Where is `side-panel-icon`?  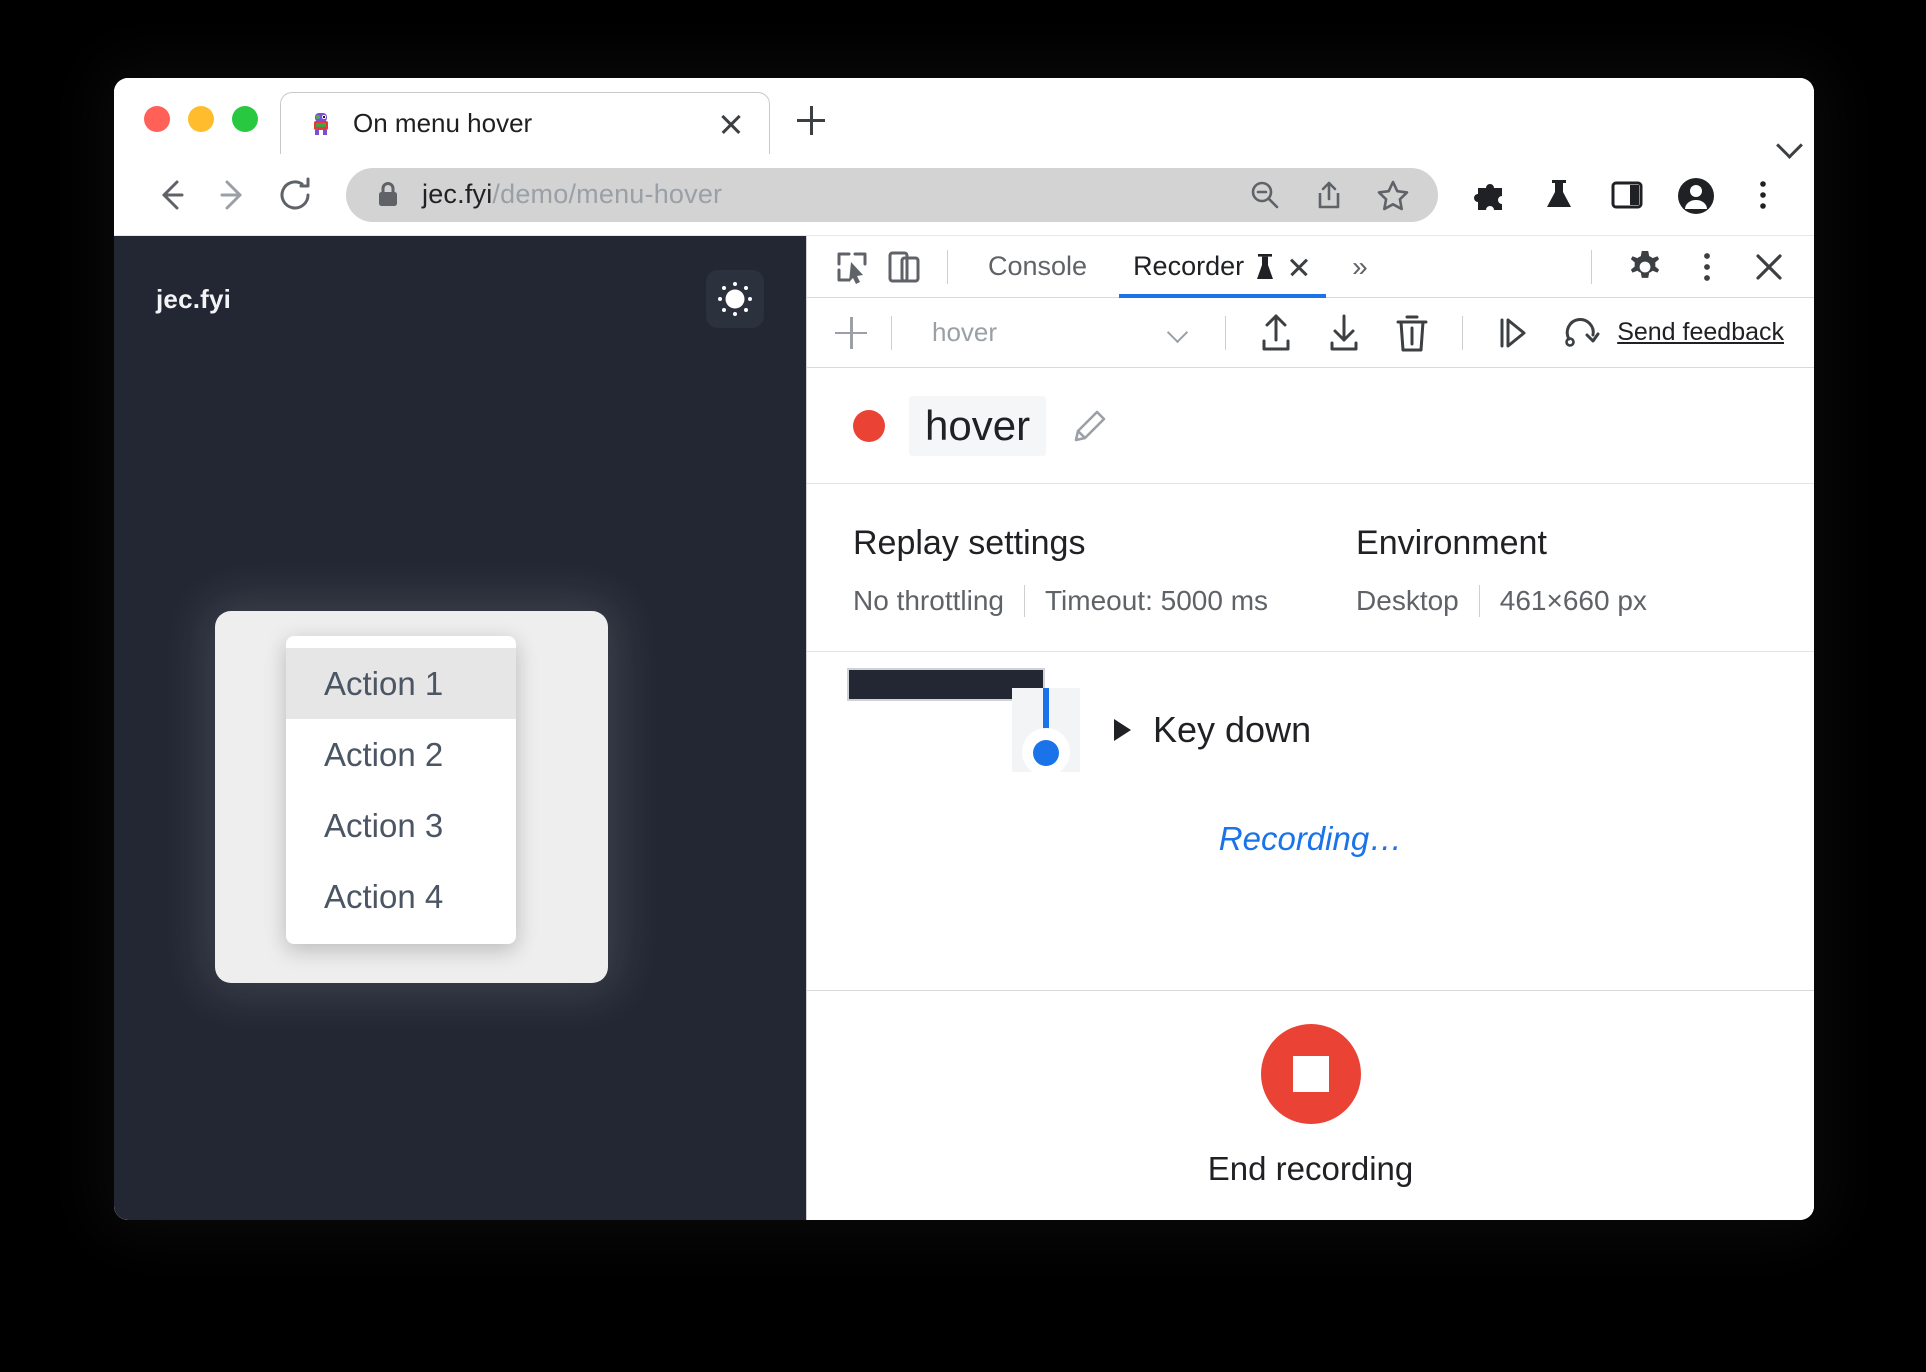 side-panel-icon is located at coordinates (1627, 195).